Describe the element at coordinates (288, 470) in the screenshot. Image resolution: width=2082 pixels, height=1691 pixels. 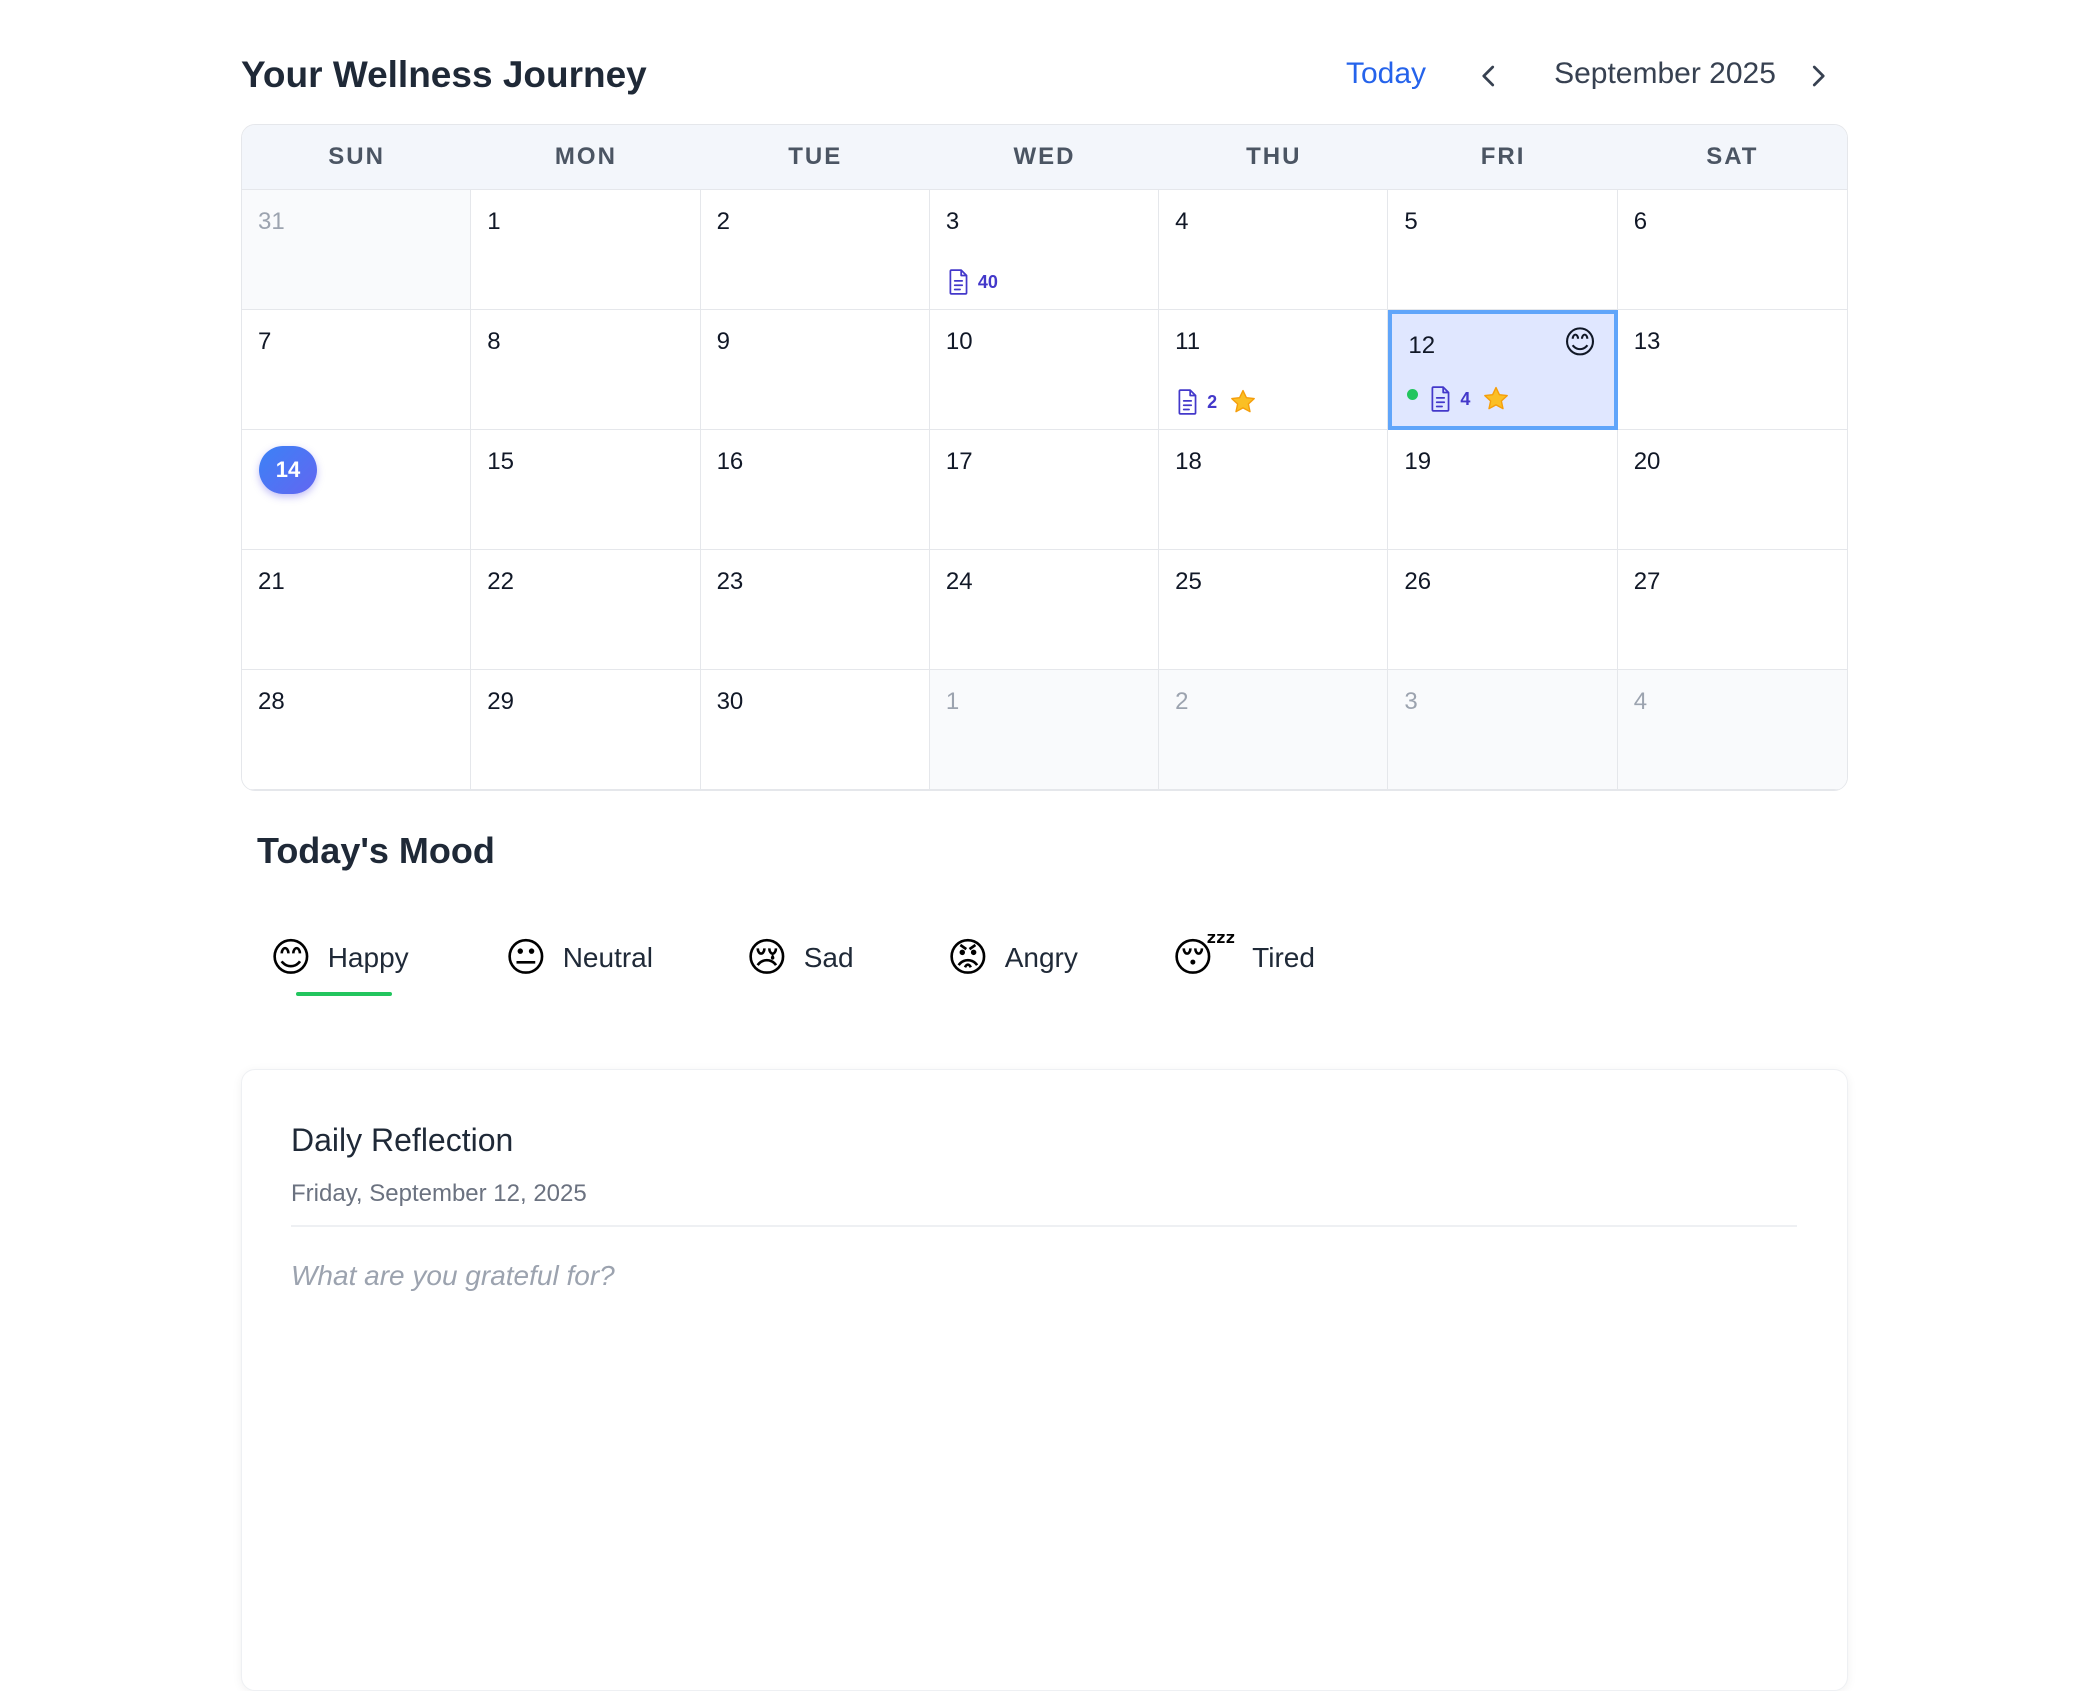
I see `day-number: 14` at that location.